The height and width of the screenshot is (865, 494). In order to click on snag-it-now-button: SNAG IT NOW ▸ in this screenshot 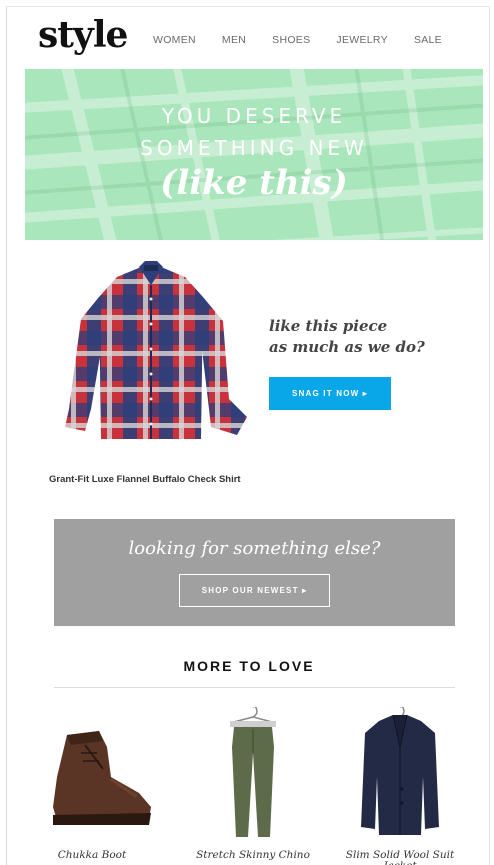, I will do `click(330, 393)`.